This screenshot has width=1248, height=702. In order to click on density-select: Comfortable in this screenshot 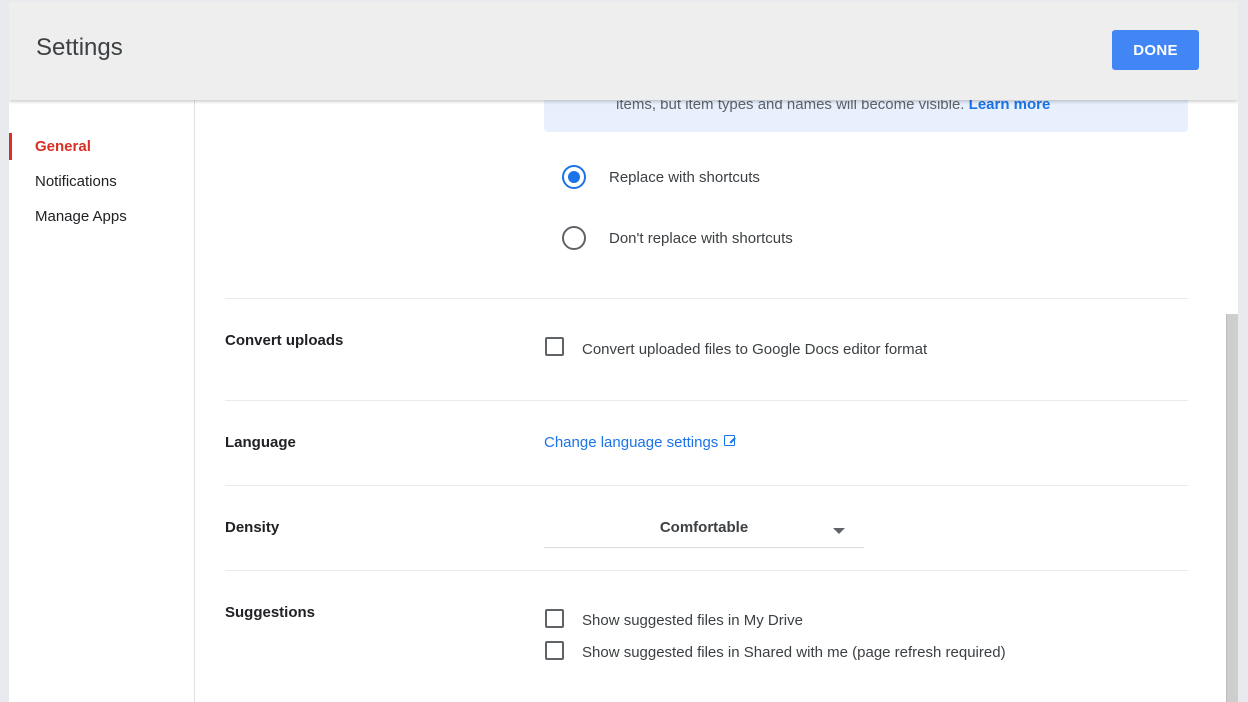, I will do `click(704, 529)`.